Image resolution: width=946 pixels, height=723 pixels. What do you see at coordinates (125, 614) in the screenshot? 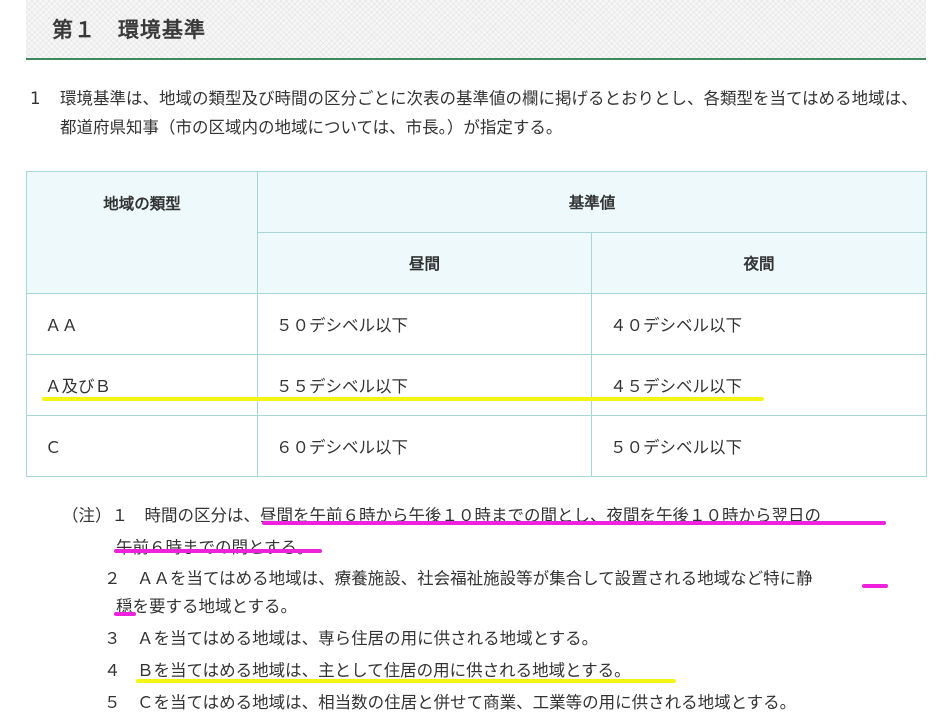
I see `highlight-note-2-start` at bounding box center [125, 614].